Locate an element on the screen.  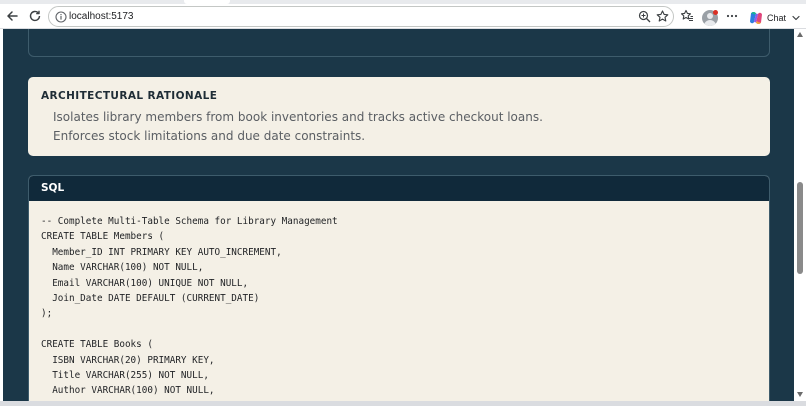
code-line: CREATE TABLE Books ( is located at coordinates (97, 345).